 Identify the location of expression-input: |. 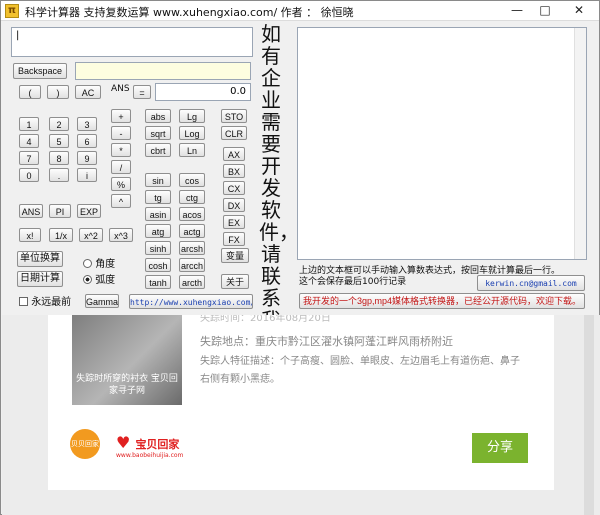
(132, 42).